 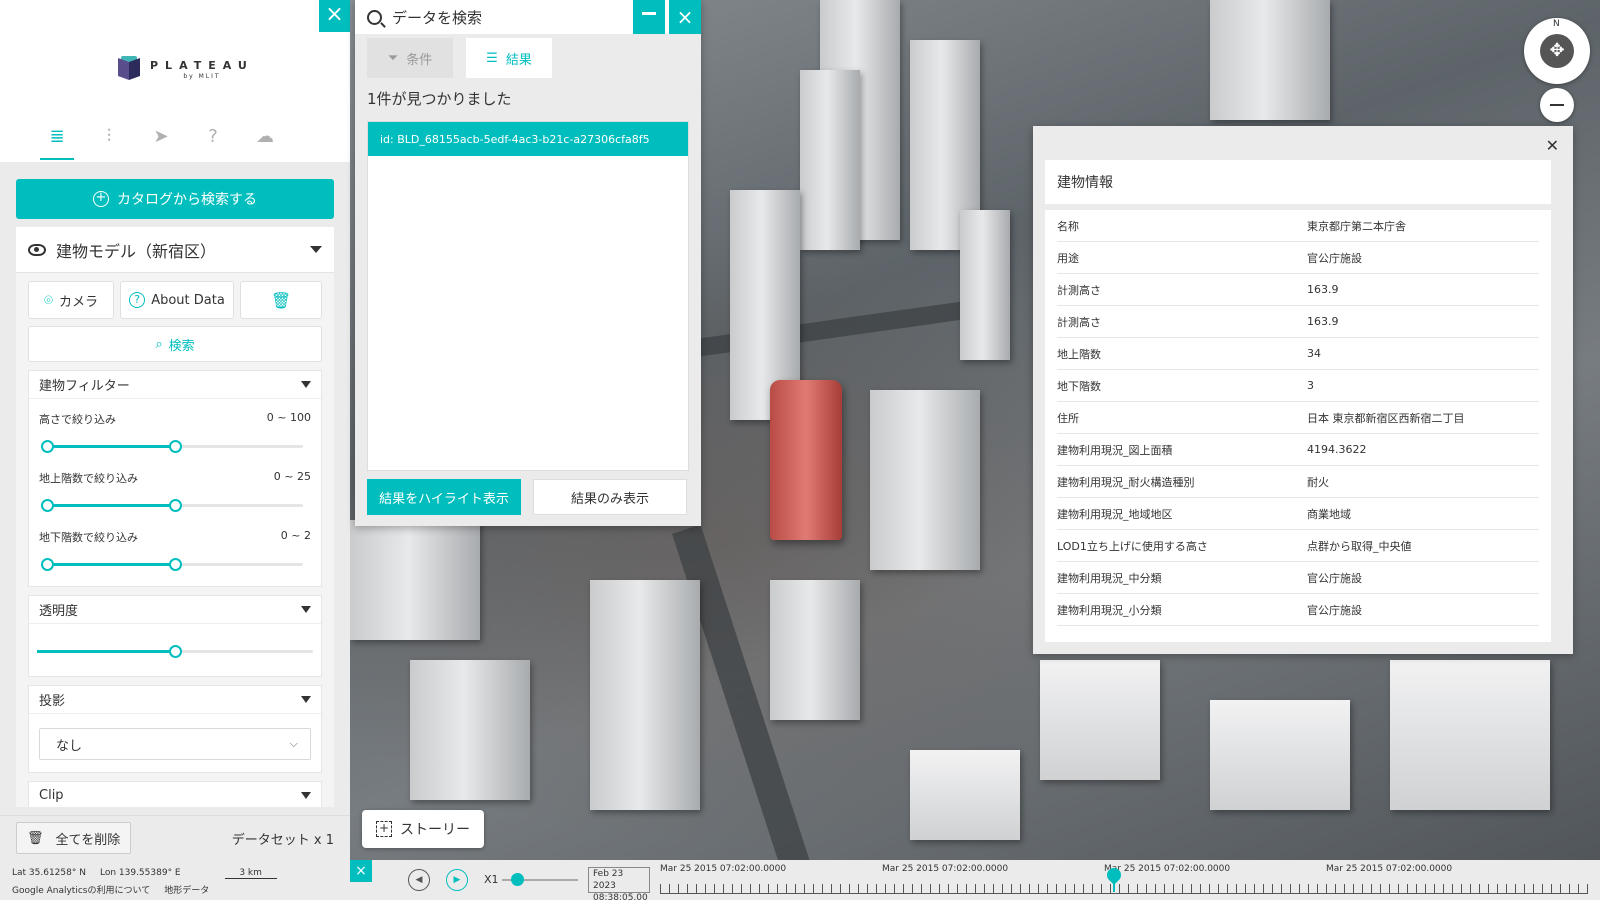 I want to click on layer-header: 建物モデル（新宿区）, so click(x=175, y=250).